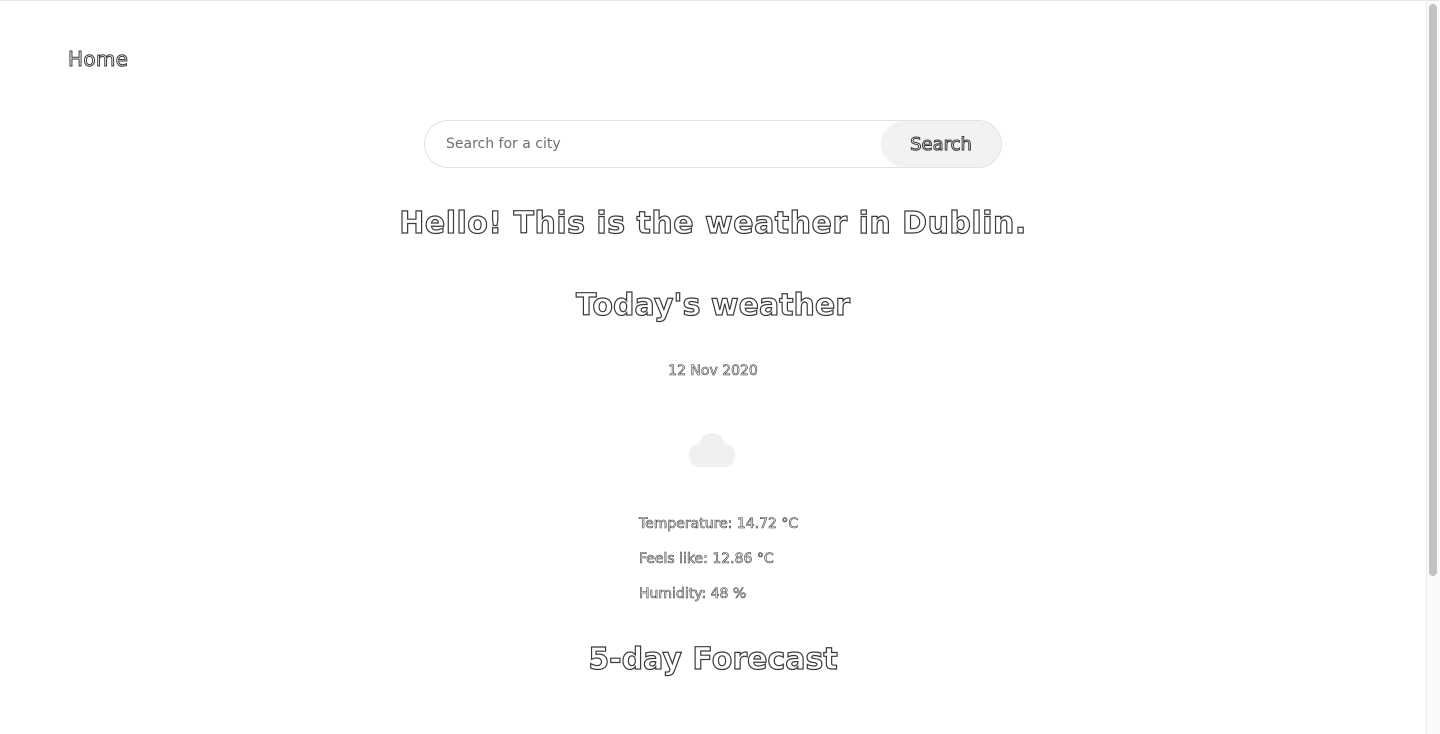 This screenshot has height=734, width=1440. Describe the element at coordinates (713, 659) in the screenshot. I see `forecast-heading: 5-day Forecast` at that location.